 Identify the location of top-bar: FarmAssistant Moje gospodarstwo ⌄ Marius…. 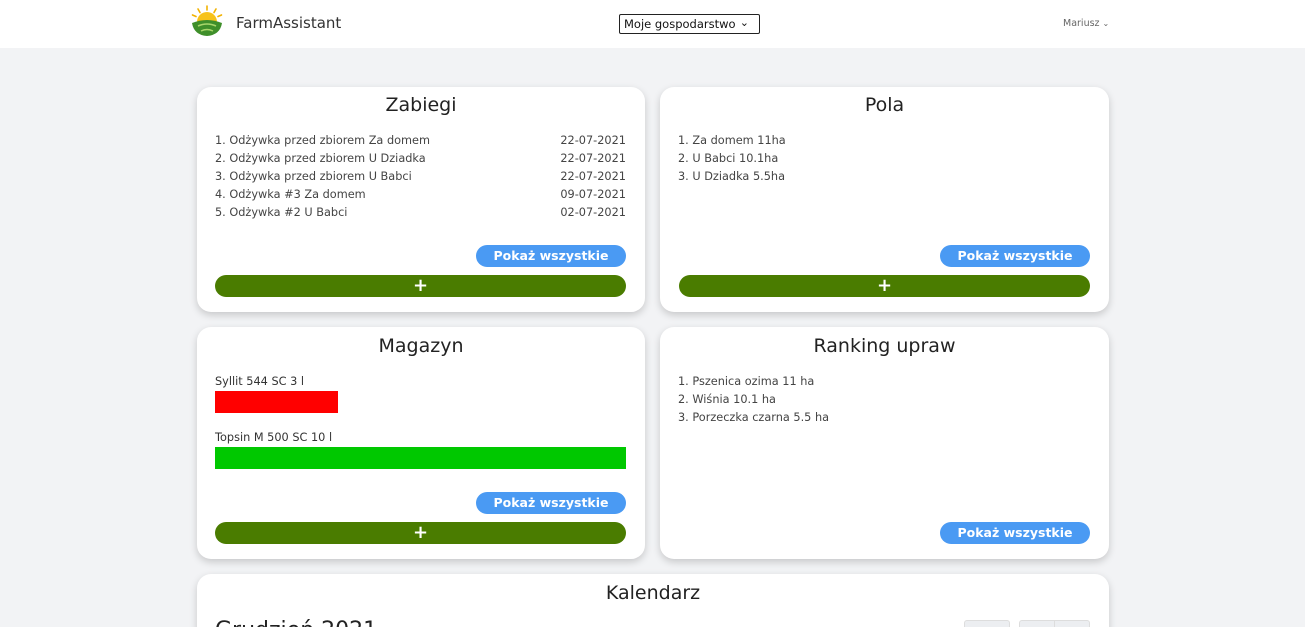
(652, 24).